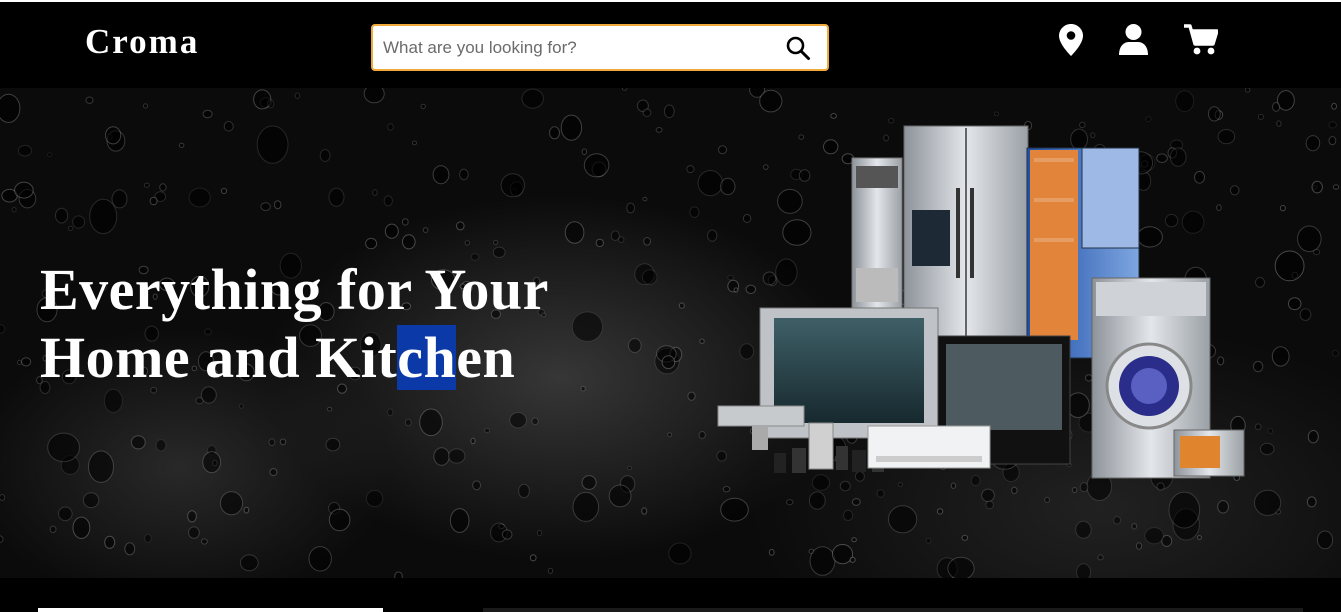 The image size is (1341, 612). Describe the element at coordinates (1133, 39) in the screenshot. I see `user-icon` at that location.